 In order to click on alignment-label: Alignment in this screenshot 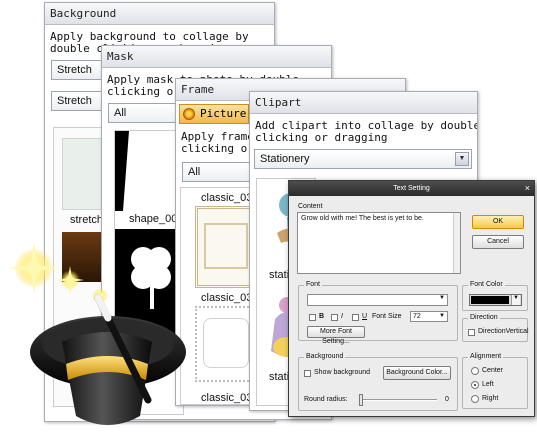, I will do `click(486, 356)`.